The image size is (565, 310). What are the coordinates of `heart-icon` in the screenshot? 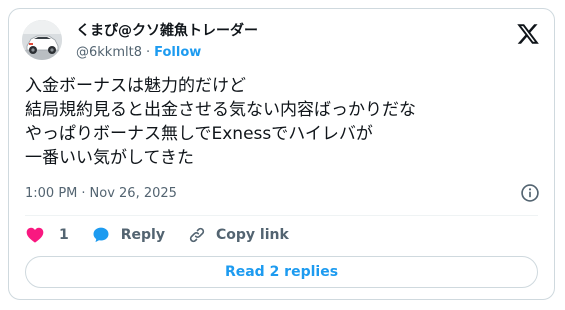 It's located at (35, 235).